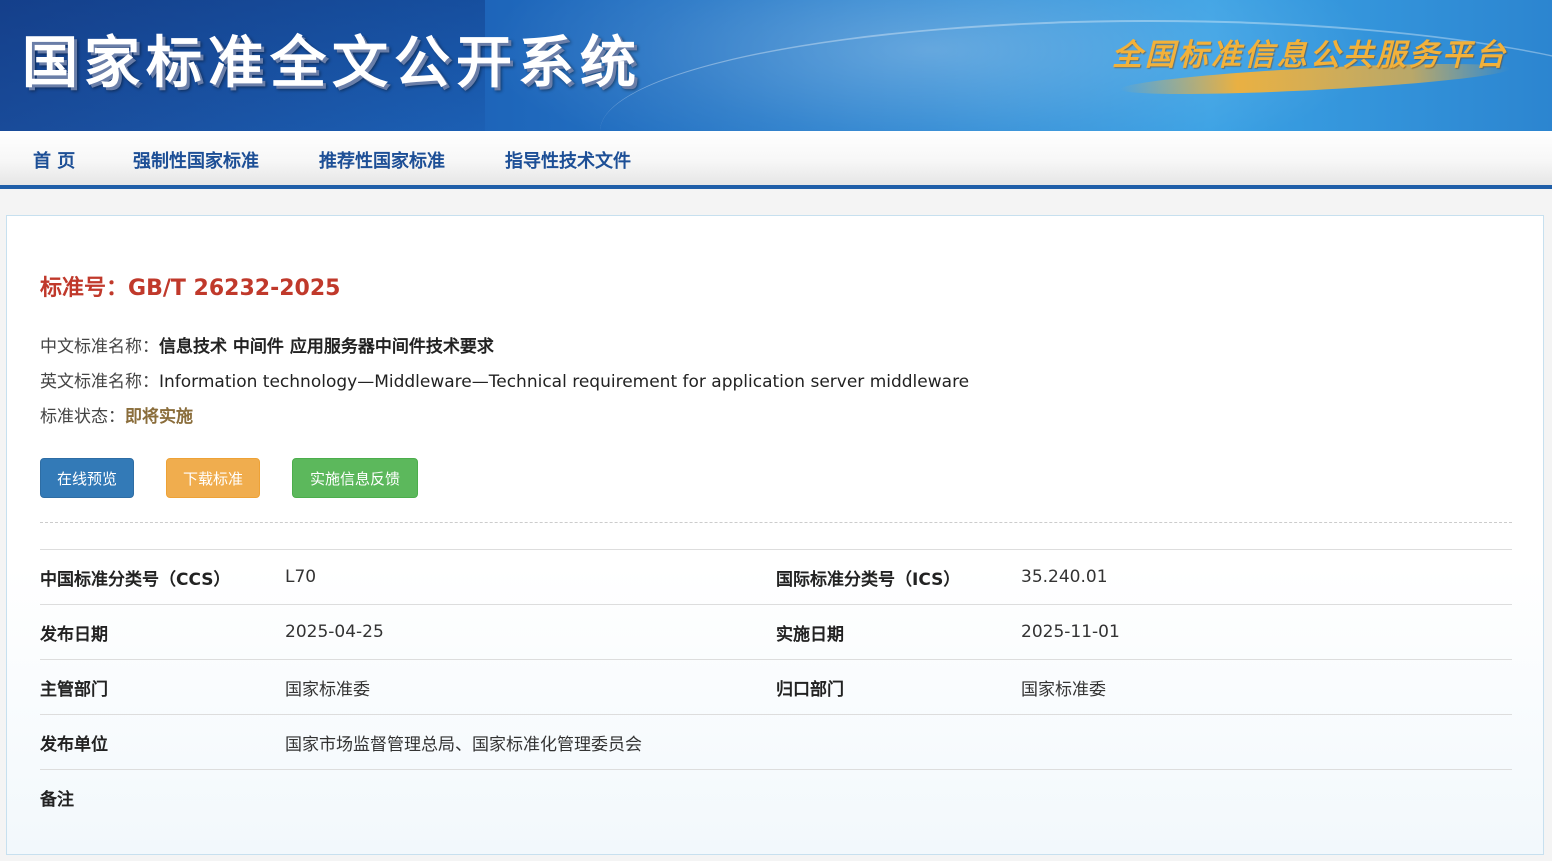 The height and width of the screenshot is (861, 1552). Describe the element at coordinates (54, 160) in the screenshot. I see `nav-home: 首 页` at that location.